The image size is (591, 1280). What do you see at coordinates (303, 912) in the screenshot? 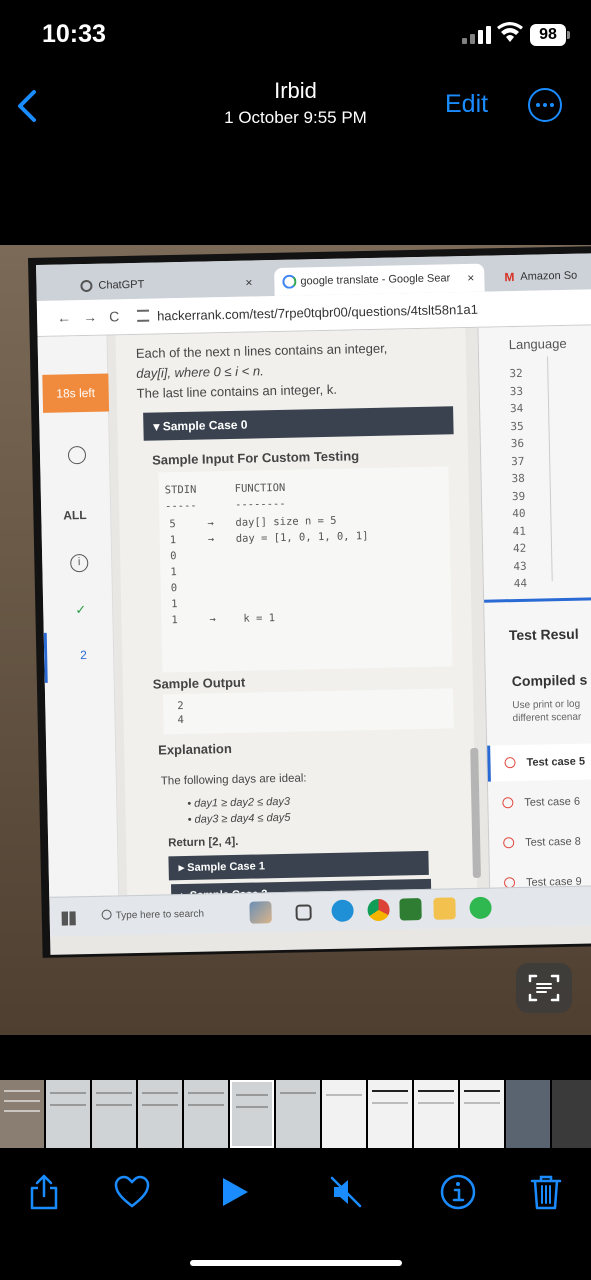
I see `task-view-icon` at bounding box center [303, 912].